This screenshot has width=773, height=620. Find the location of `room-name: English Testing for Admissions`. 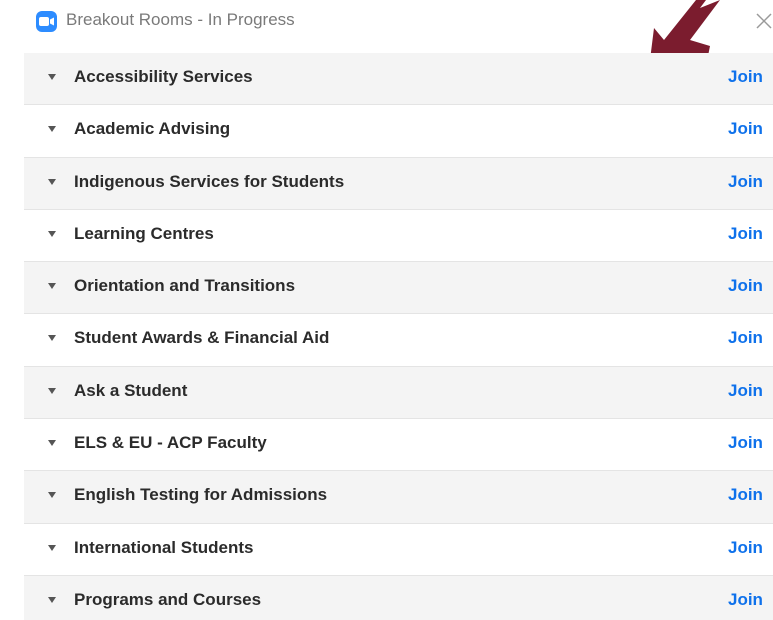

room-name: English Testing for Admissions is located at coordinates (201, 495).